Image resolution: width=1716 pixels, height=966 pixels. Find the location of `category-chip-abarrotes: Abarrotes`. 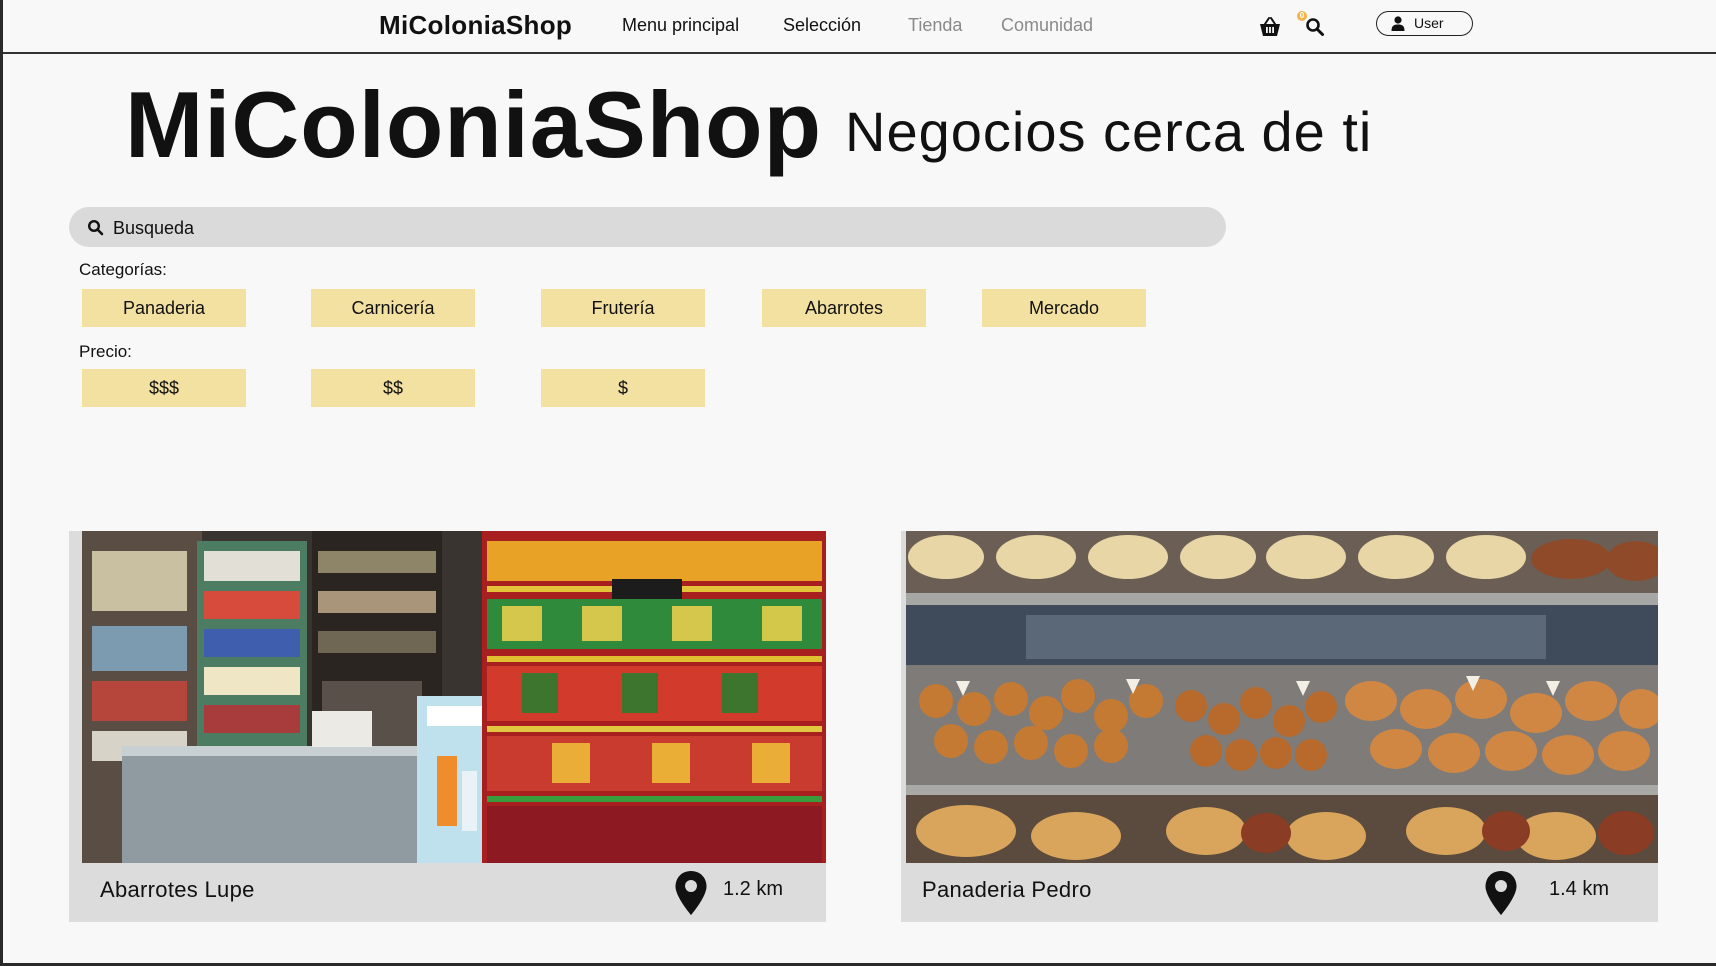

category-chip-abarrotes: Abarrotes is located at coordinates (844, 308).